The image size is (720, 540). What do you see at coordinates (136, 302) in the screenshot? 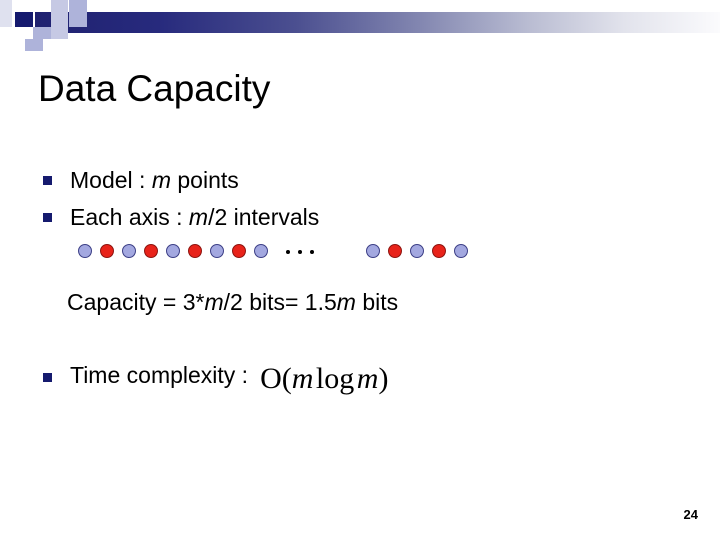
I see `capacity-label: Capacity = 3*` at bounding box center [136, 302].